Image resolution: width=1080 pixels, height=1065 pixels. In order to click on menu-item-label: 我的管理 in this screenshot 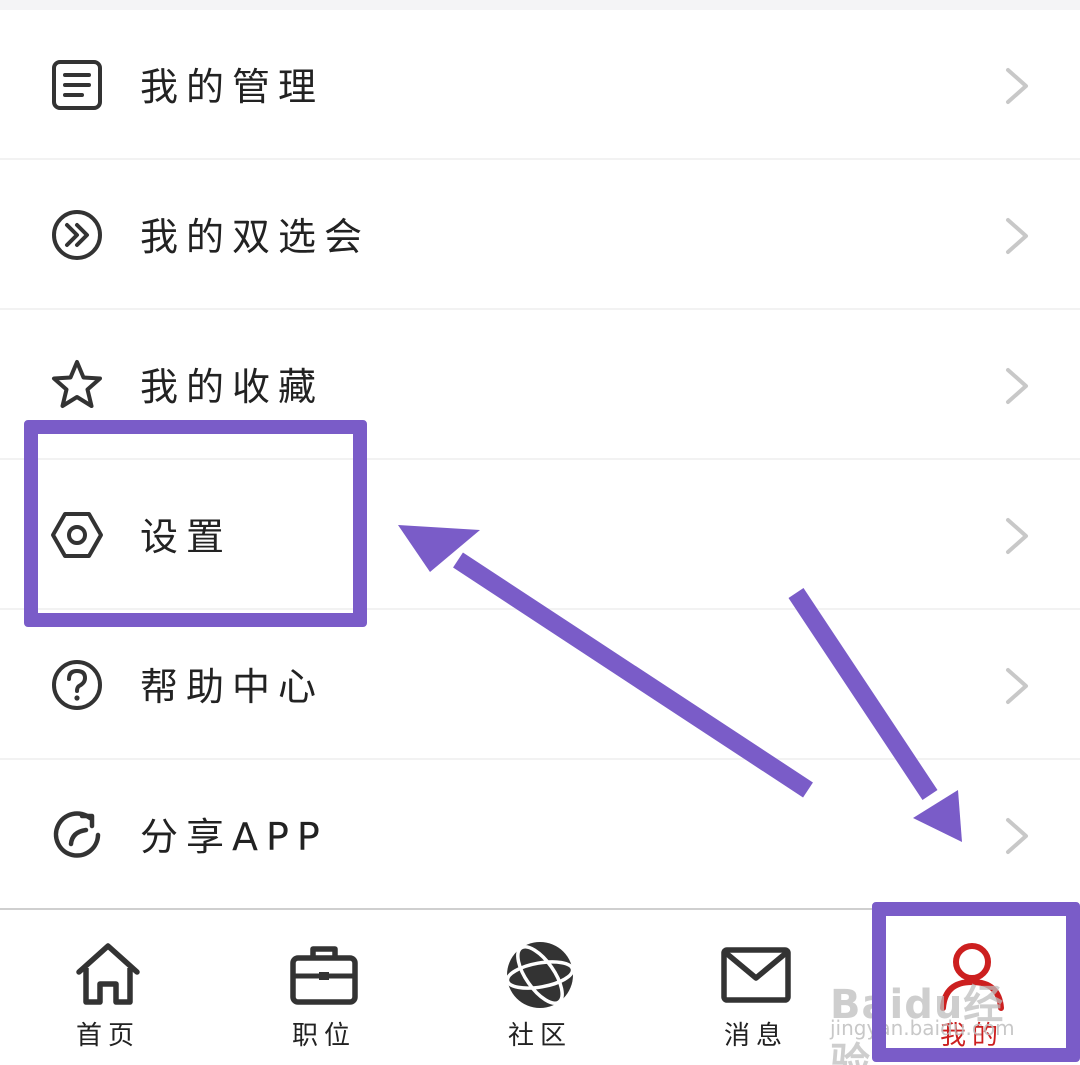, I will do `click(232, 87)`.